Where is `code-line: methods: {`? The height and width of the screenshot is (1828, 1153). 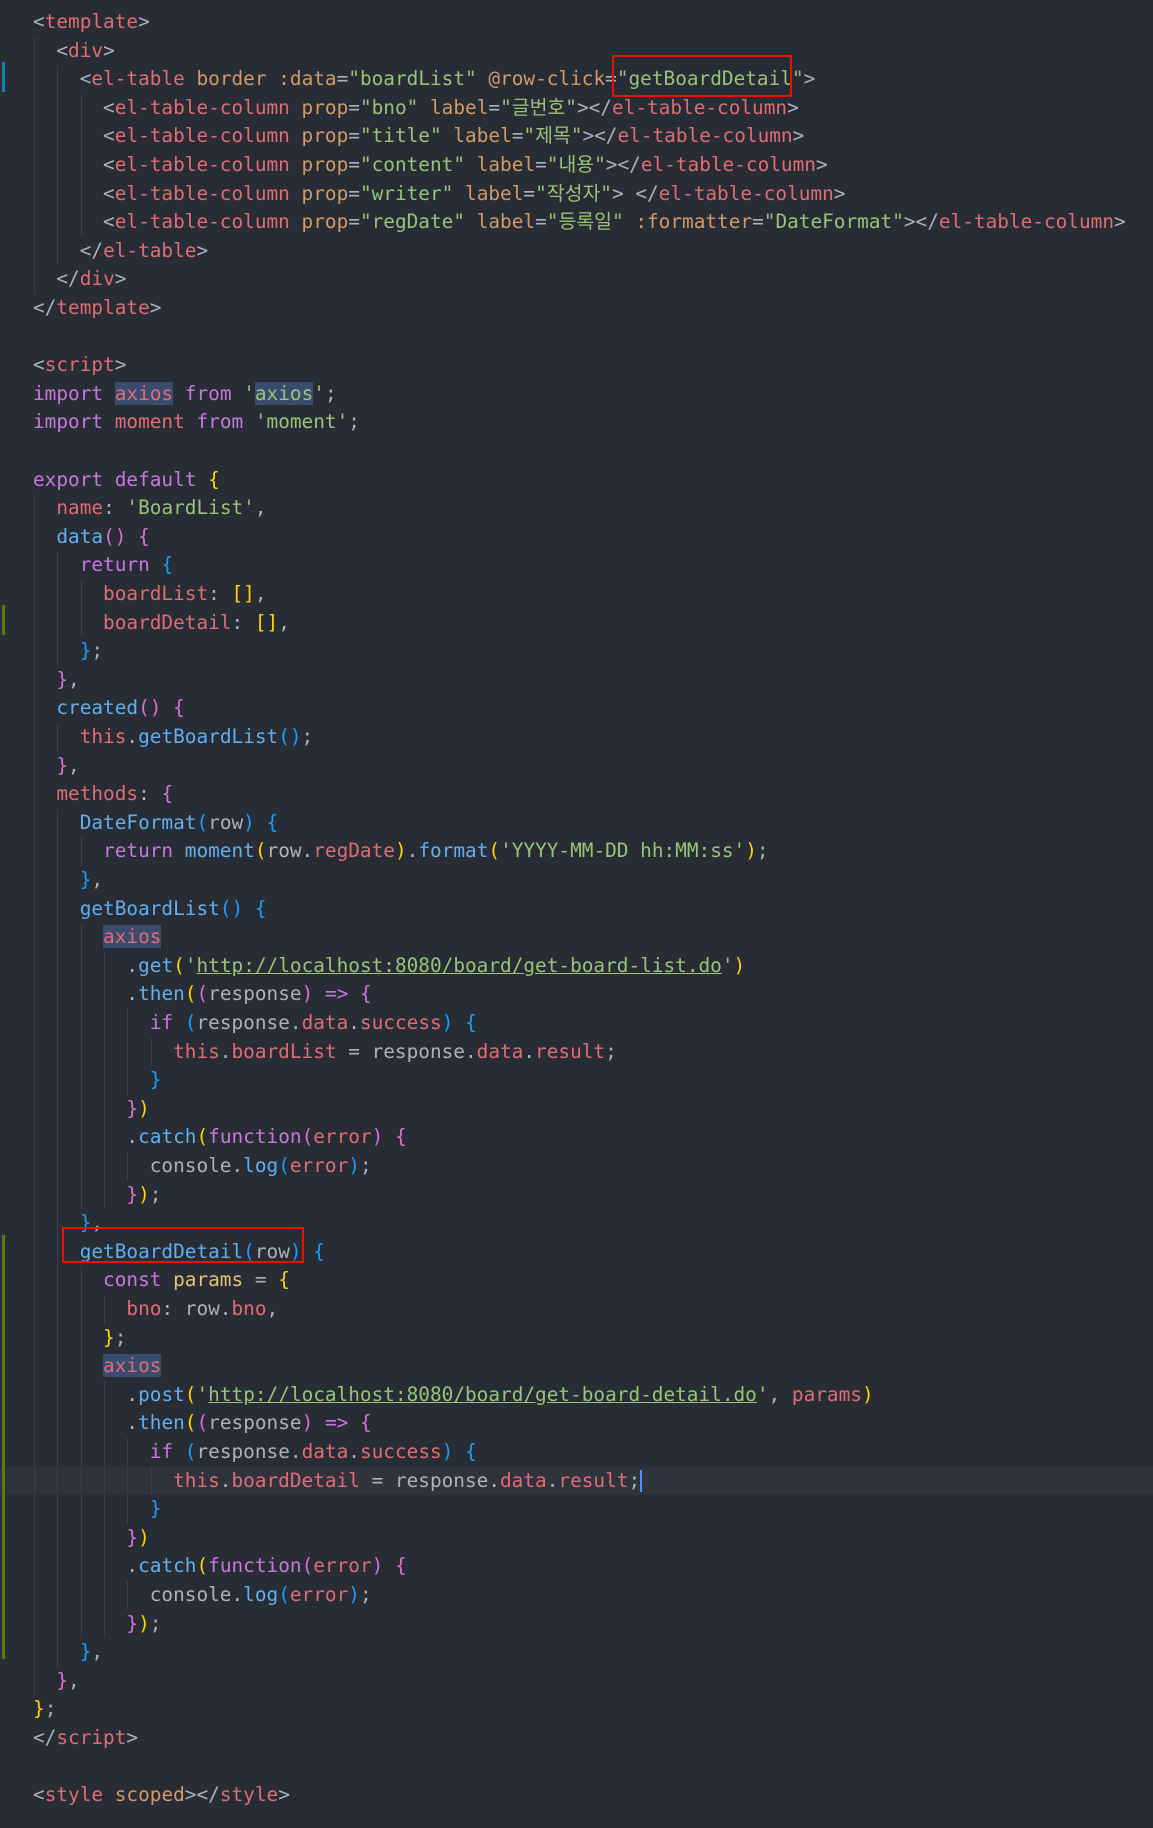
code-line: methods: { is located at coordinates (576, 794).